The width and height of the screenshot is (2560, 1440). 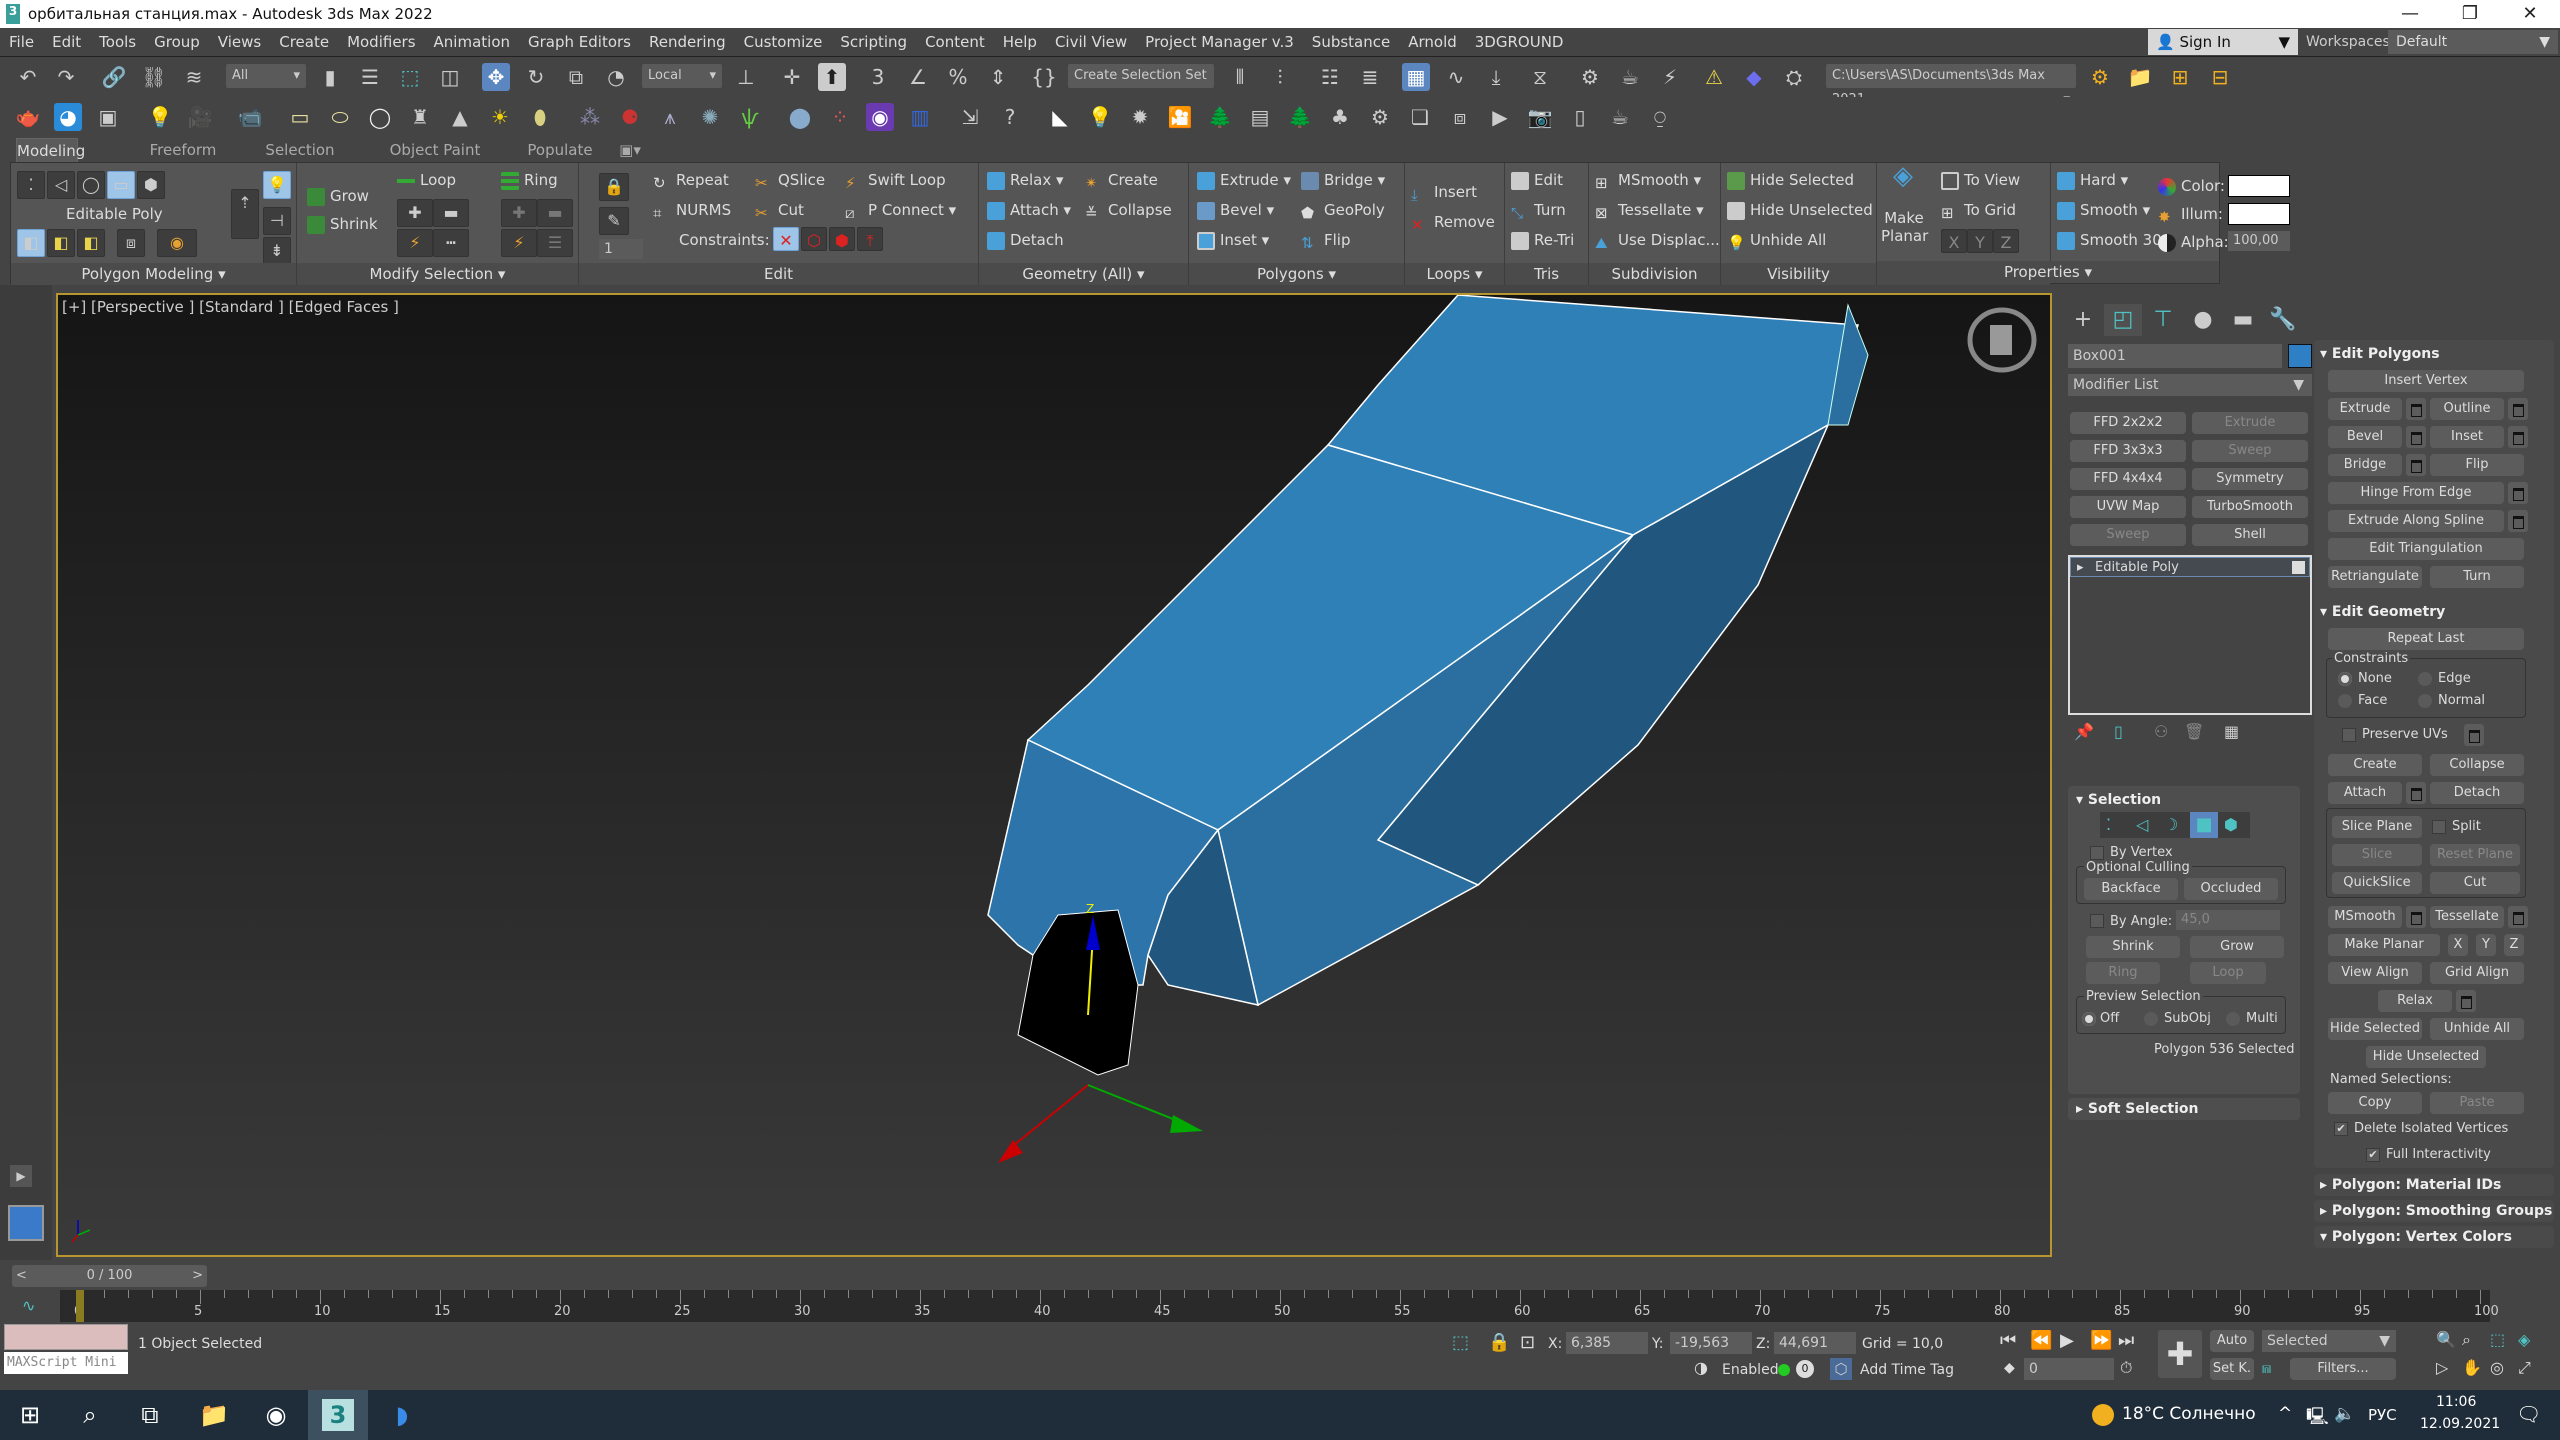 What do you see at coordinates (1537, 180) in the screenshot?
I see `edit-tri-button: Edit` at bounding box center [1537, 180].